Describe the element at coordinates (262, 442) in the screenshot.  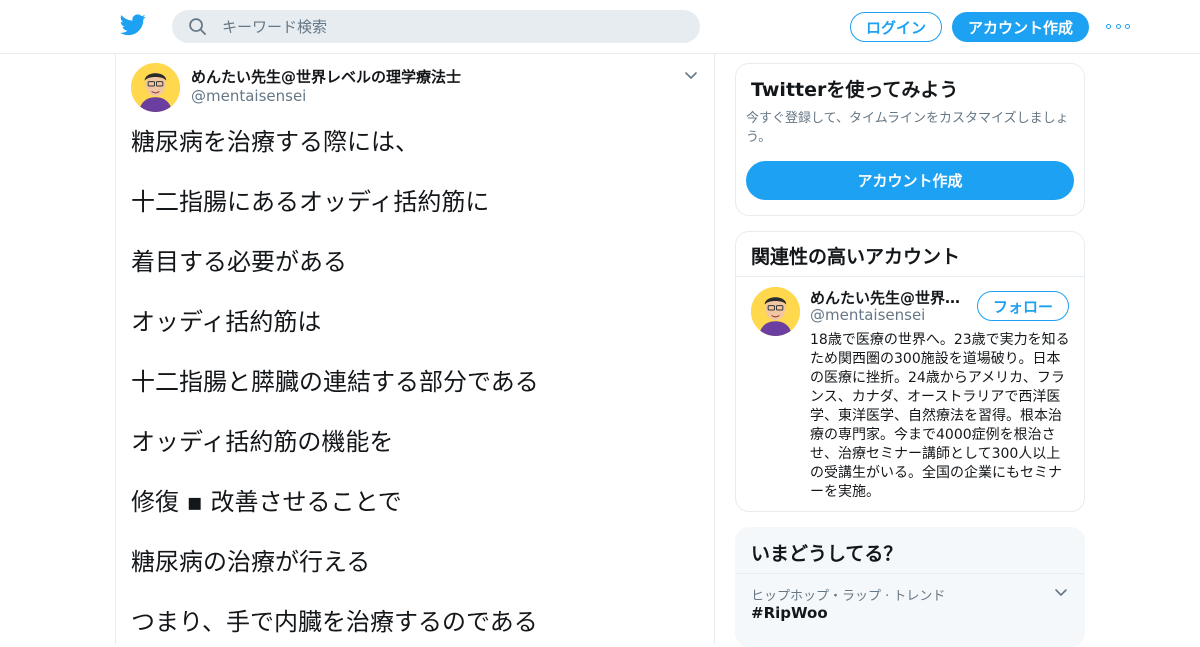
I see `tweet-line: オッディ括約筋の機能を` at that location.